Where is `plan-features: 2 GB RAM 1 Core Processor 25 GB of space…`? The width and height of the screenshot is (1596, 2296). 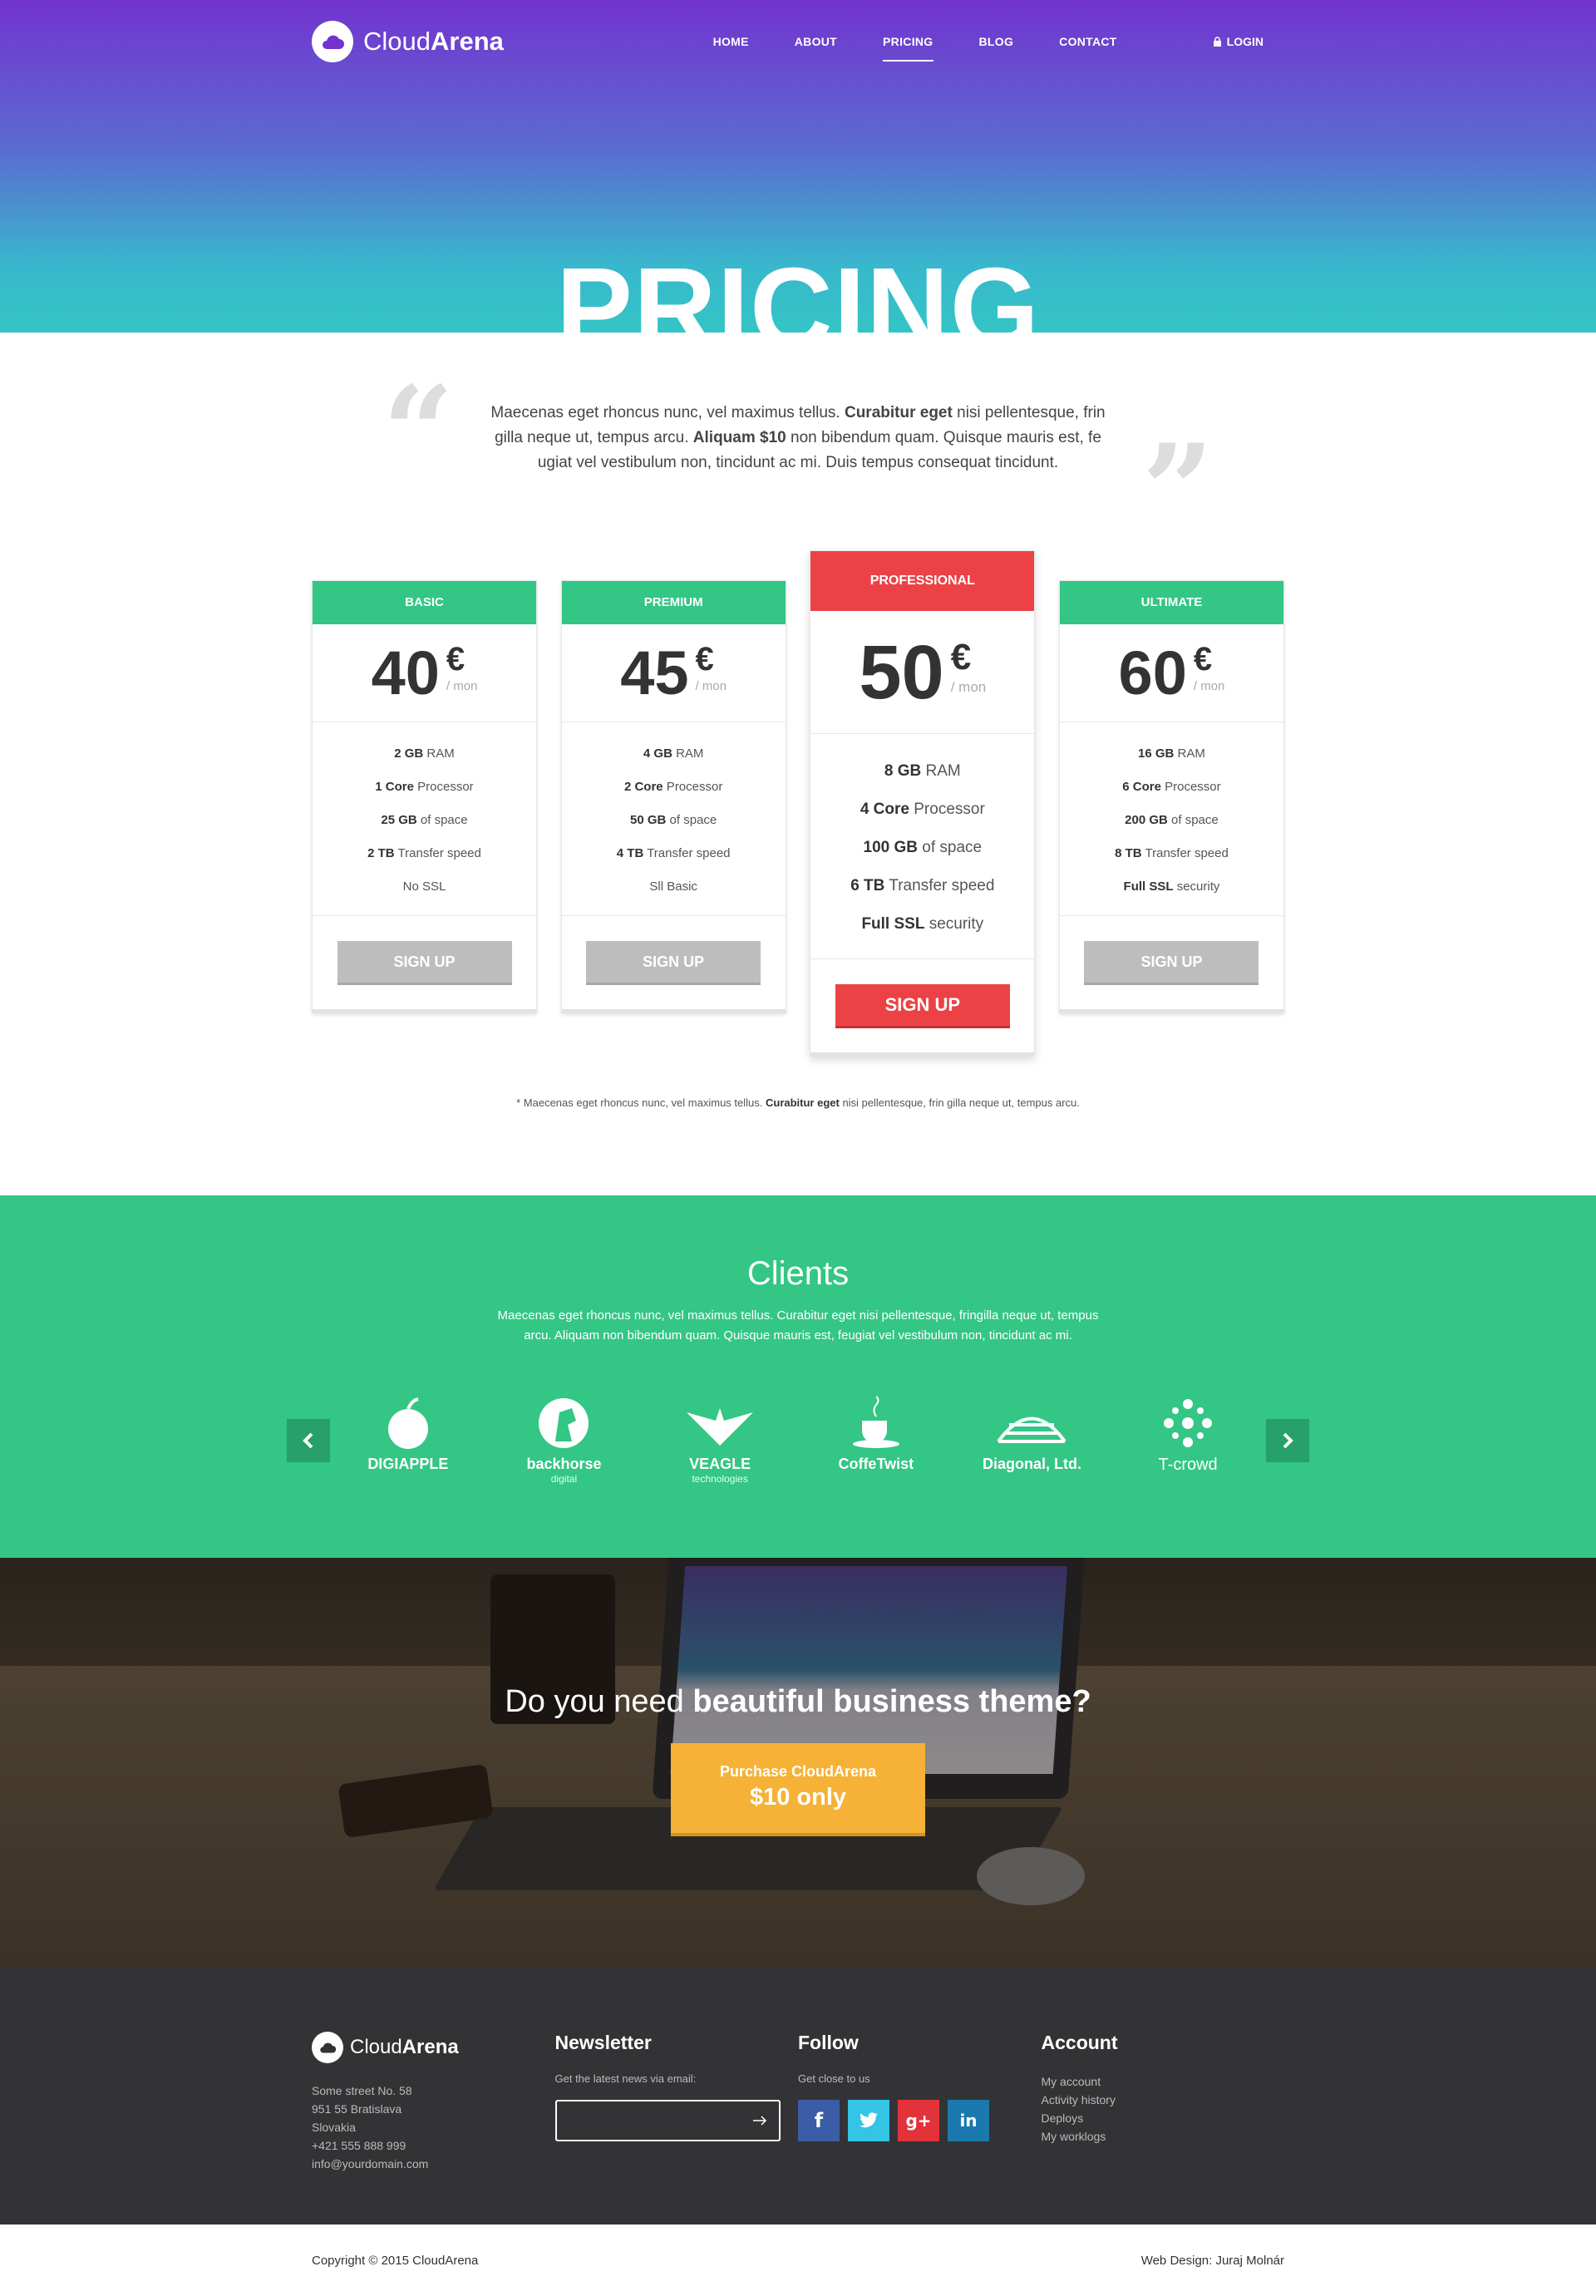 plan-features: 2 GB RAM 1 Core Processor 25 GB of space… is located at coordinates (424, 819).